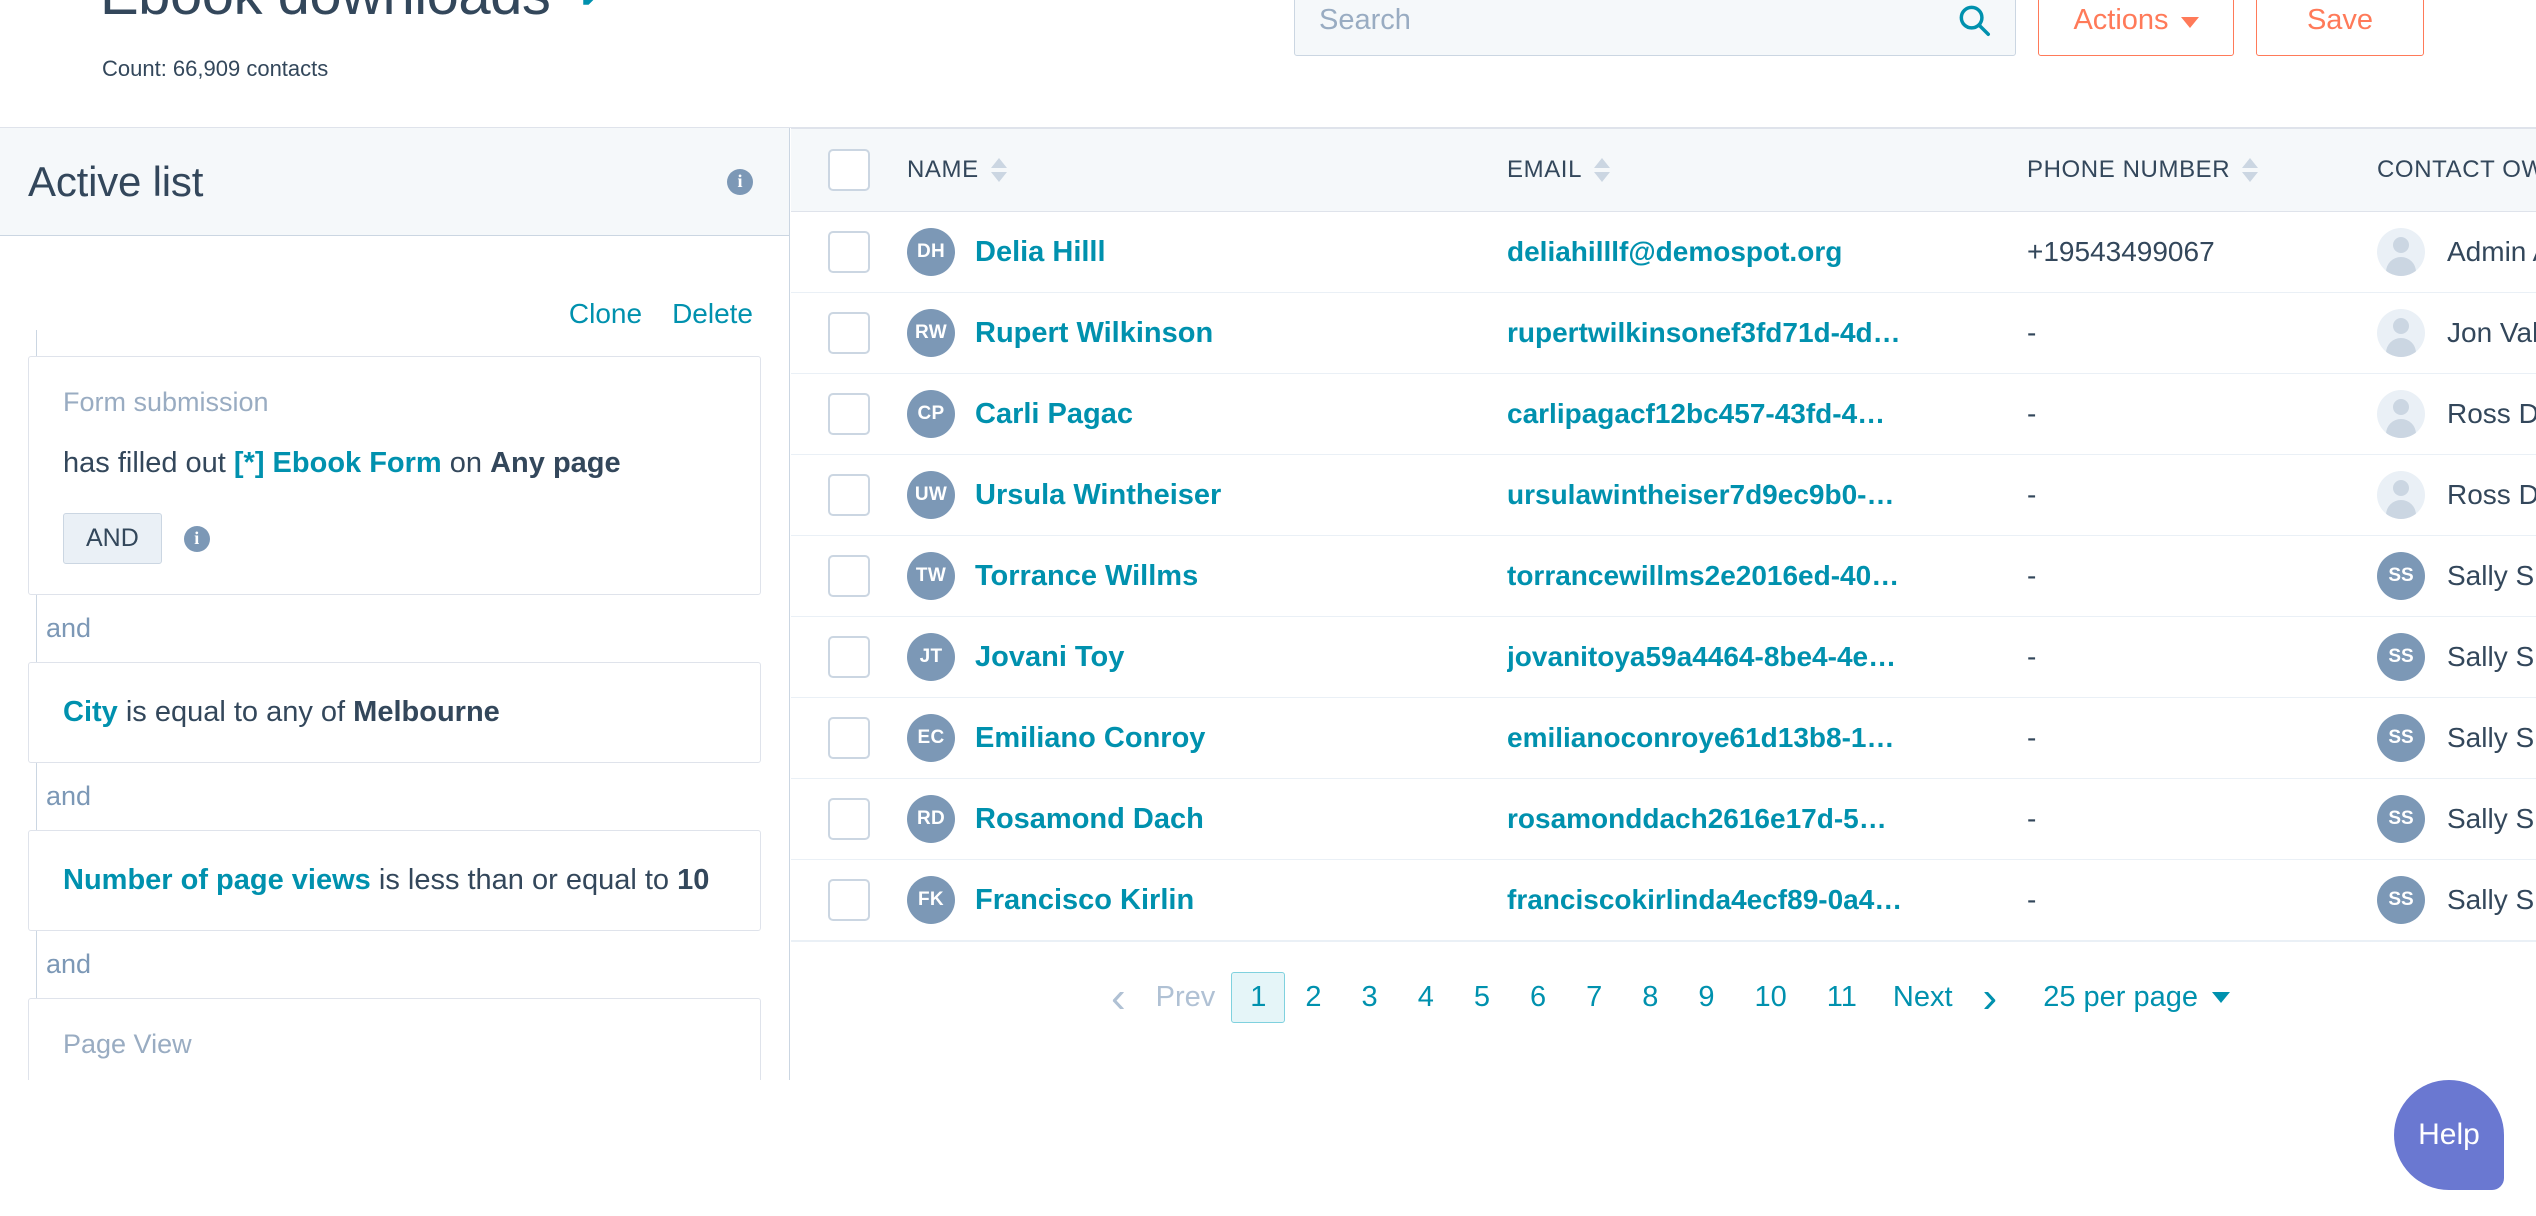 The width and height of the screenshot is (2536, 1216). I want to click on column-header-phone: PHONE NUMBER, so click(2202, 170).